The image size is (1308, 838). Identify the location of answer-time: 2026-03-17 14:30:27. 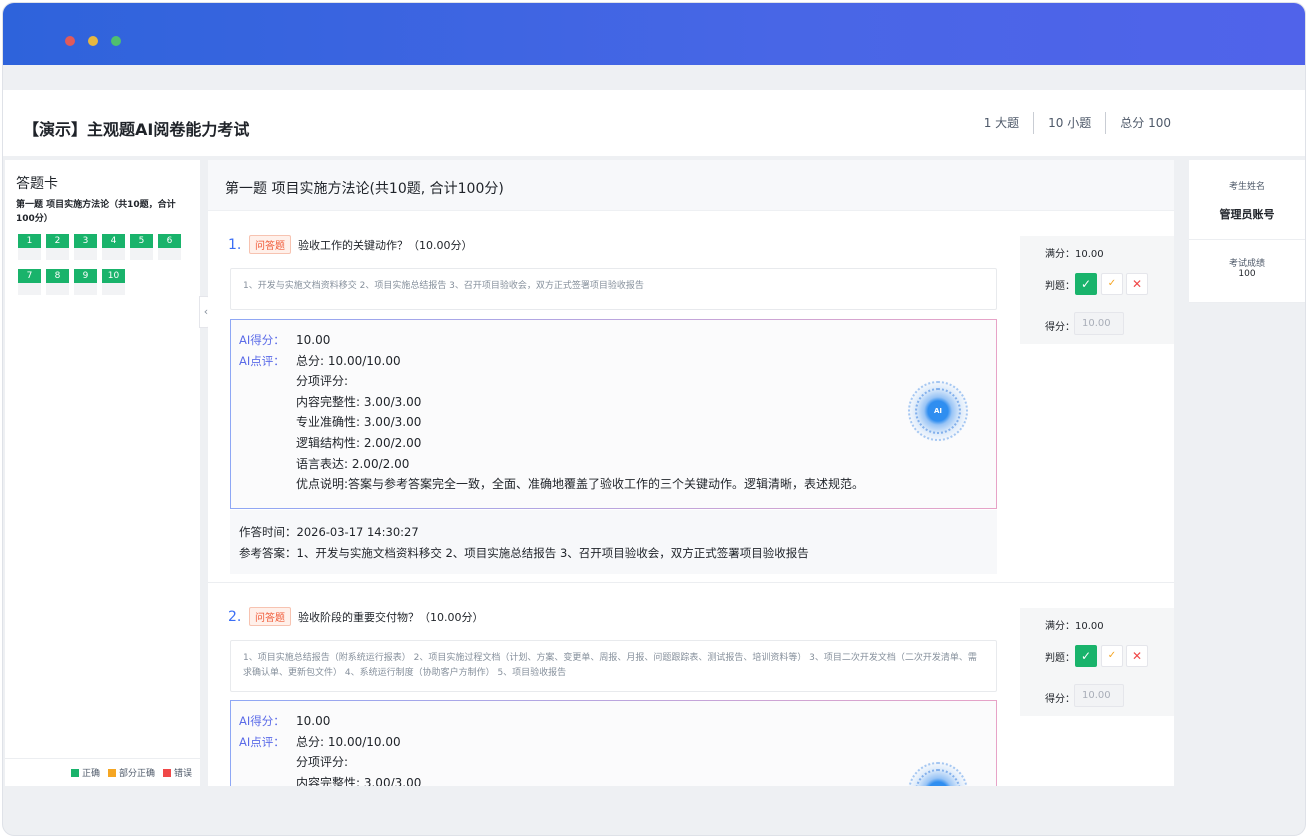
(357, 532).